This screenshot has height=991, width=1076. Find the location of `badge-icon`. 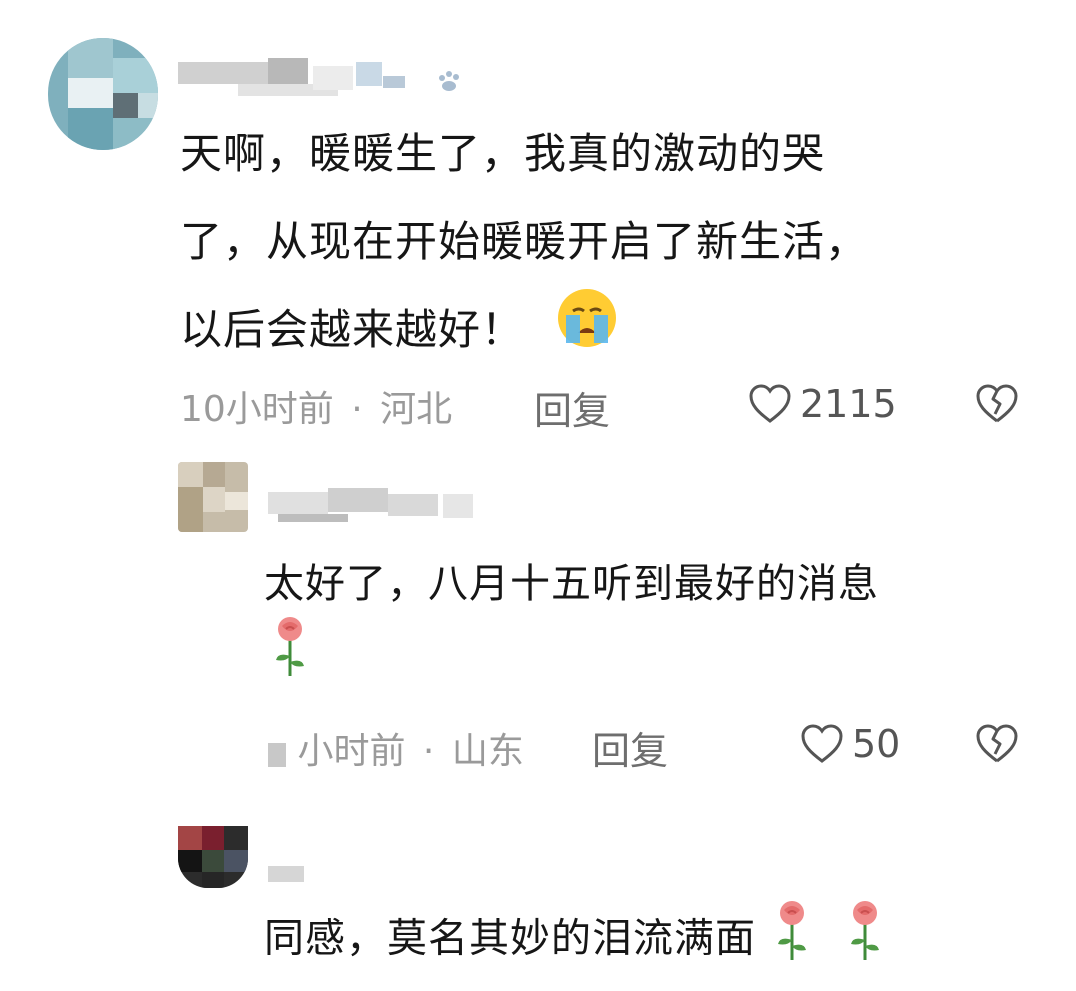

badge-icon is located at coordinates (450, 82).